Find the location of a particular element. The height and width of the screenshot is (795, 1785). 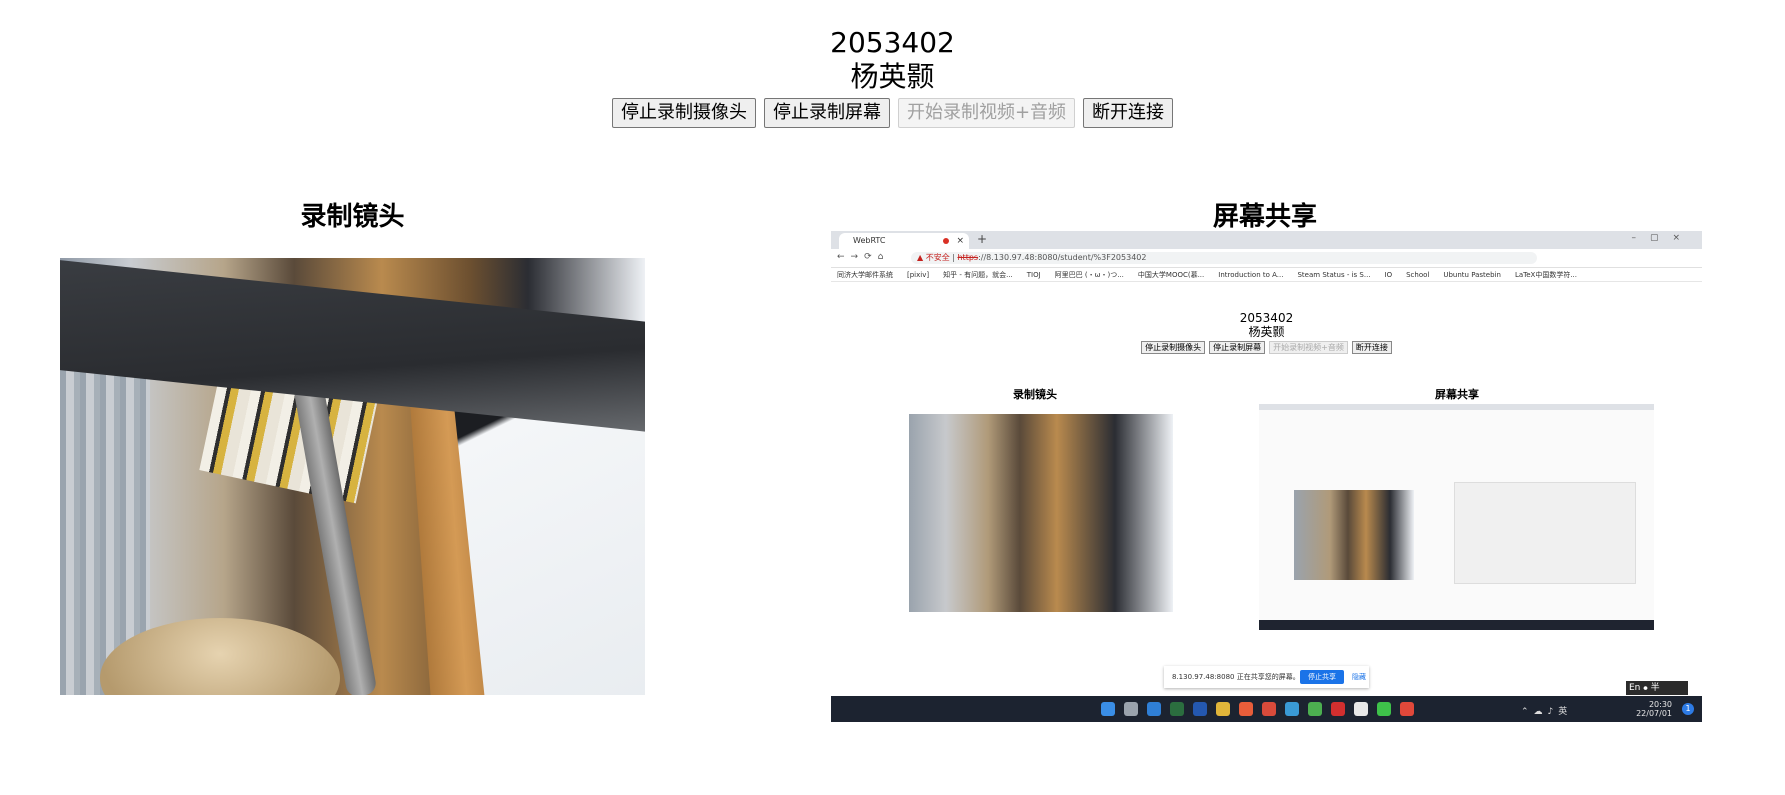

inner-disconnect-button: 断开连接 is located at coordinates (1371, 347).